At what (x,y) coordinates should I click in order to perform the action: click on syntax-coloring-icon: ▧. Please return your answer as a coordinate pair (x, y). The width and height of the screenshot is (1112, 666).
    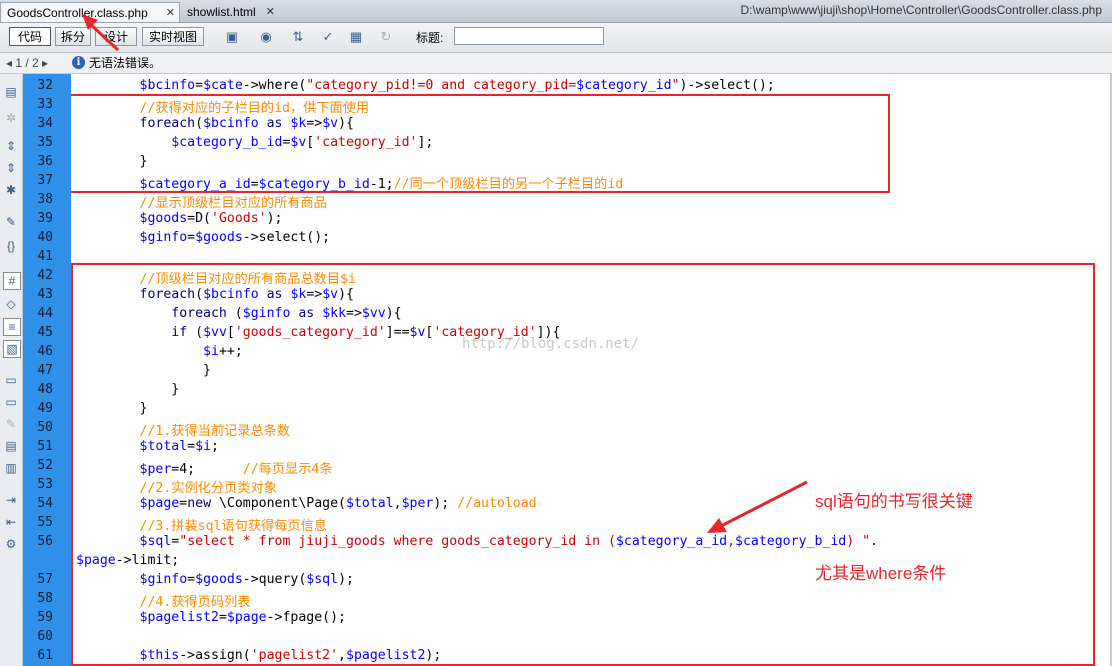
    Looking at the image, I should click on (12, 349).